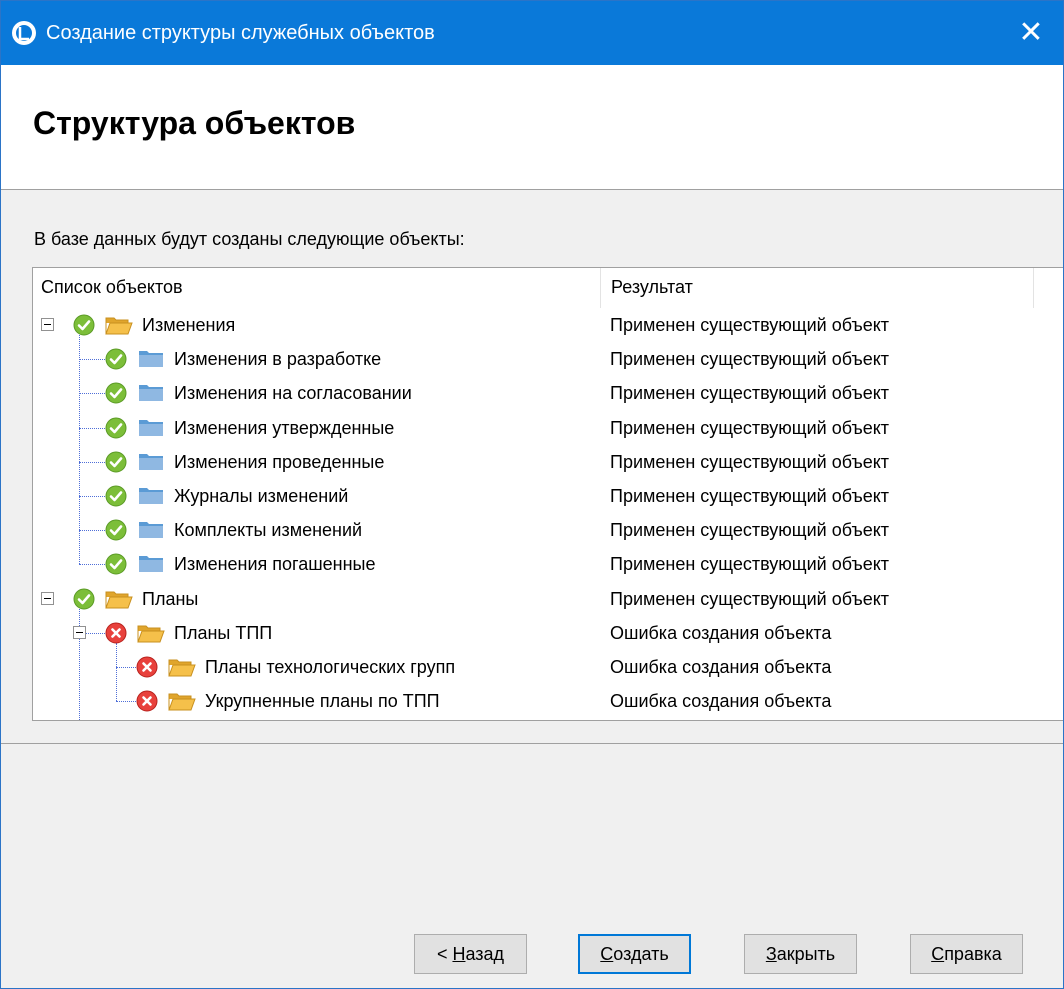 The height and width of the screenshot is (989, 1064). Describe the element at coordinates (532, 127) in the screenshot. I see `header-panel: Структура объектов` at that location.